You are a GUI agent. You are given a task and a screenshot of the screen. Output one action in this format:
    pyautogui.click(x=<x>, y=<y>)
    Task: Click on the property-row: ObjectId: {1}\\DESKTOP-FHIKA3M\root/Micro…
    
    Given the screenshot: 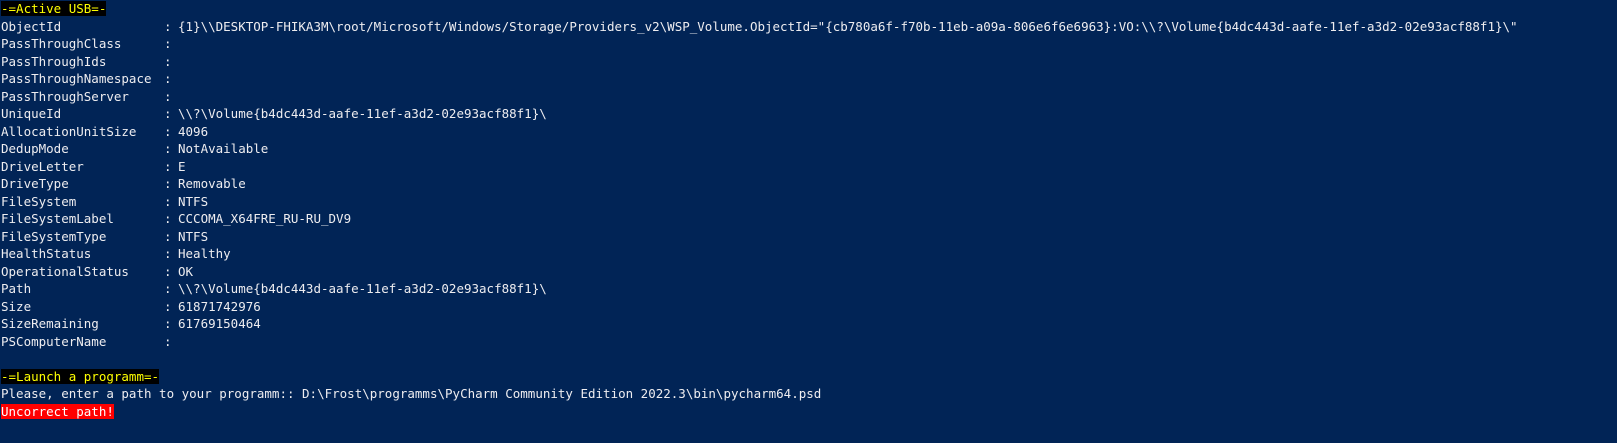 What is the action you would take?
    pyautogui.click(x=808, y=27)
    